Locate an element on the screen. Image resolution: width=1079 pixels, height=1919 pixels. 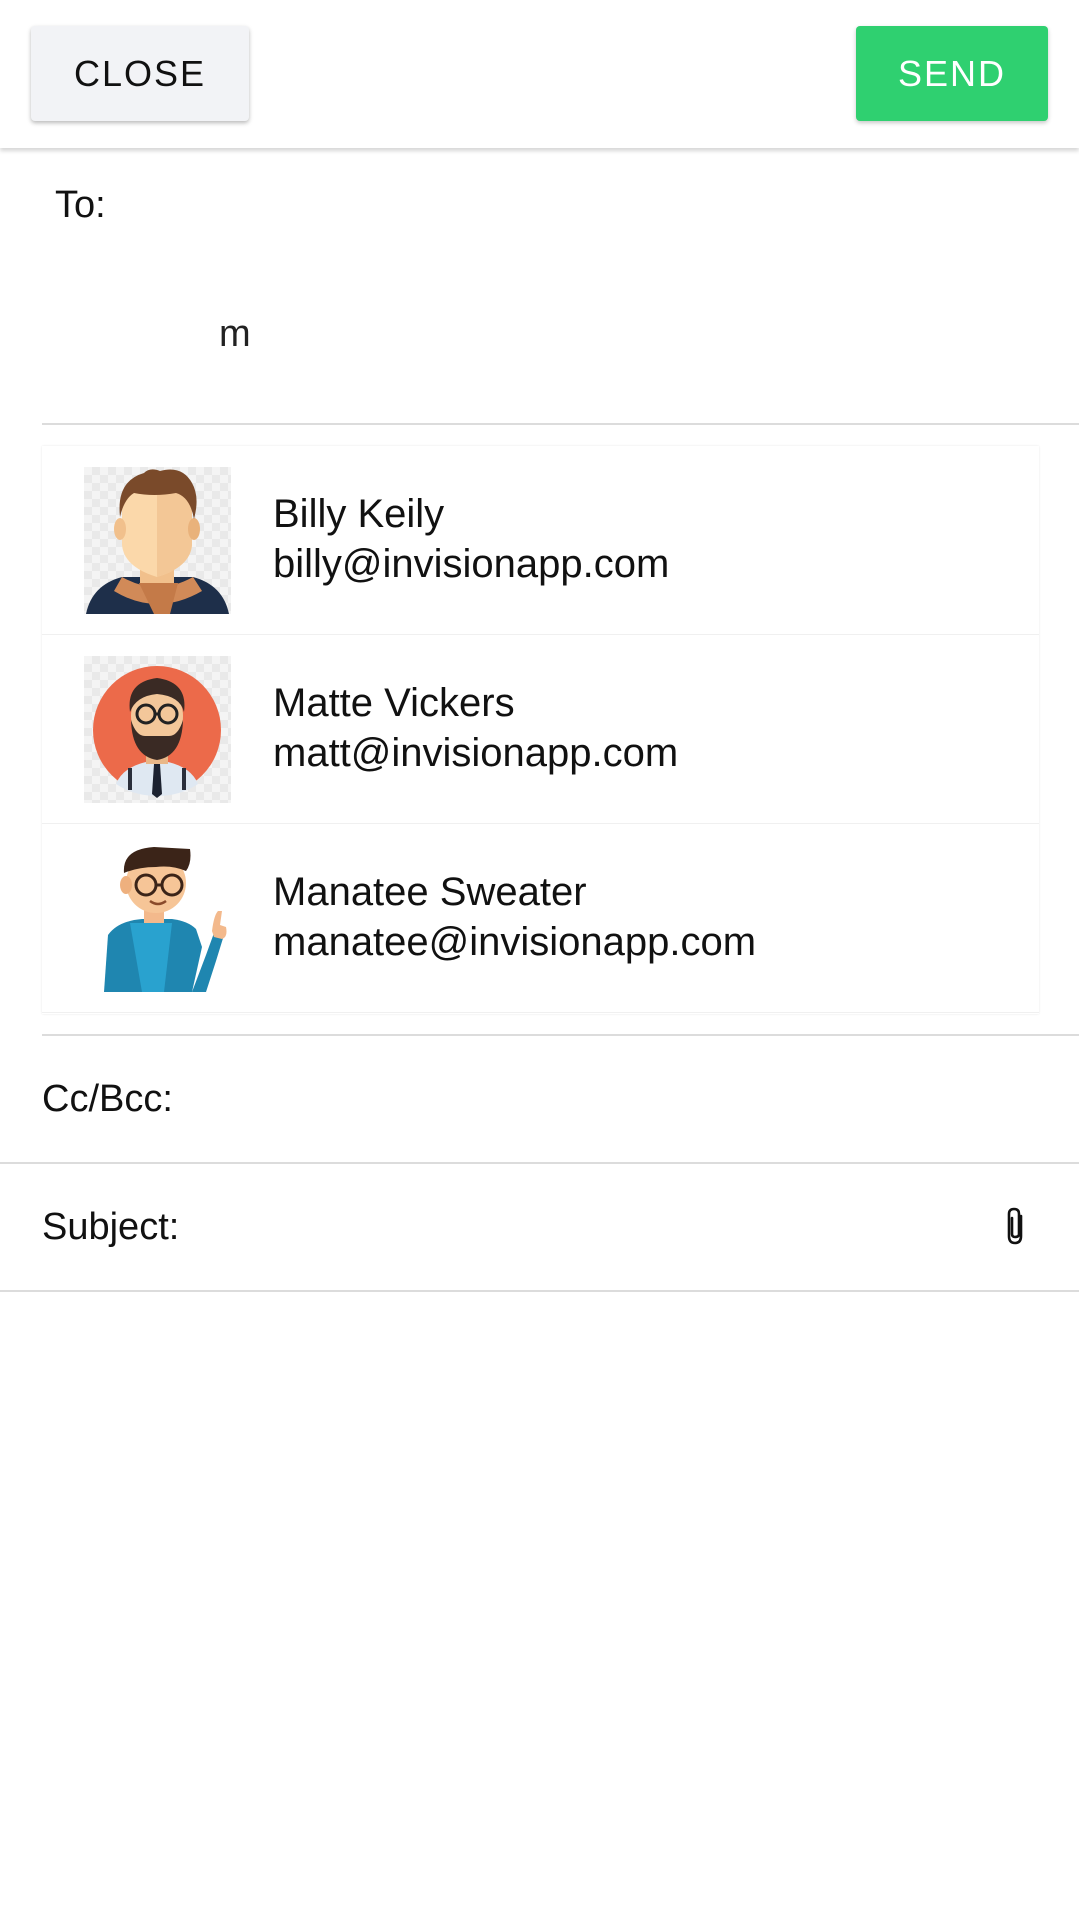
contact-name: Matte Vickers is located at coordinates (394, 703).